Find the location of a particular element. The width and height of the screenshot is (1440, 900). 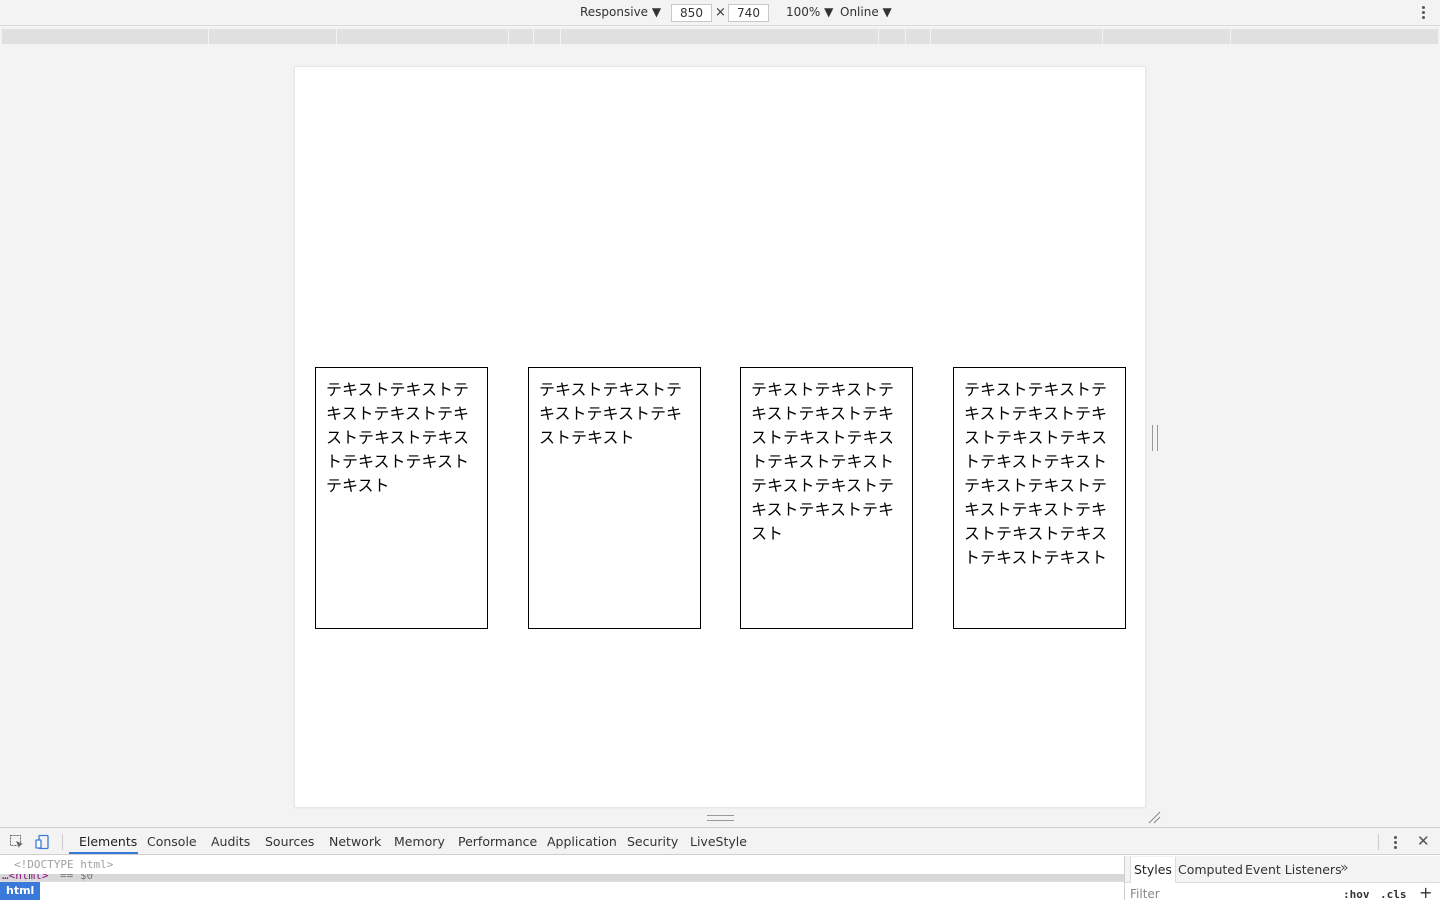

tab-performance: Performance is located at coordinates (497, 841).